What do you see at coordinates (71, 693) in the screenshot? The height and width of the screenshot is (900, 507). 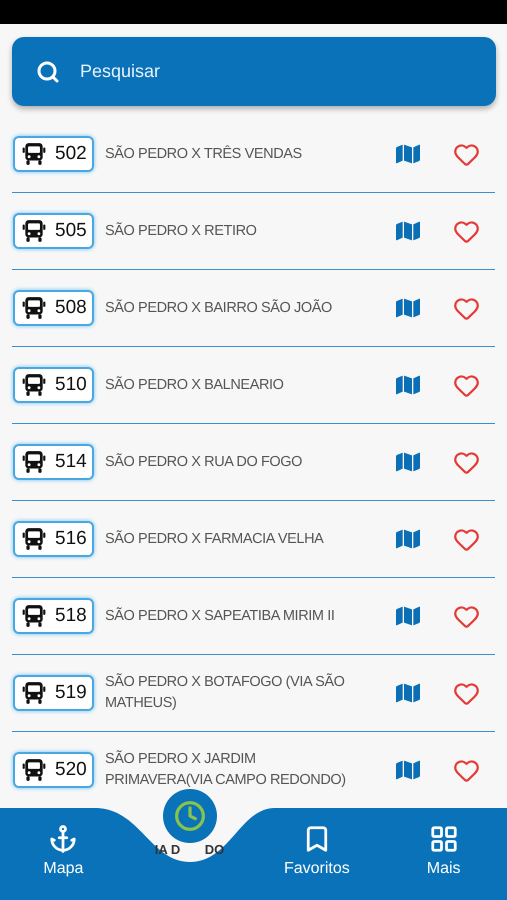 I see `route-number: 519` at bounding box center [71, 693].